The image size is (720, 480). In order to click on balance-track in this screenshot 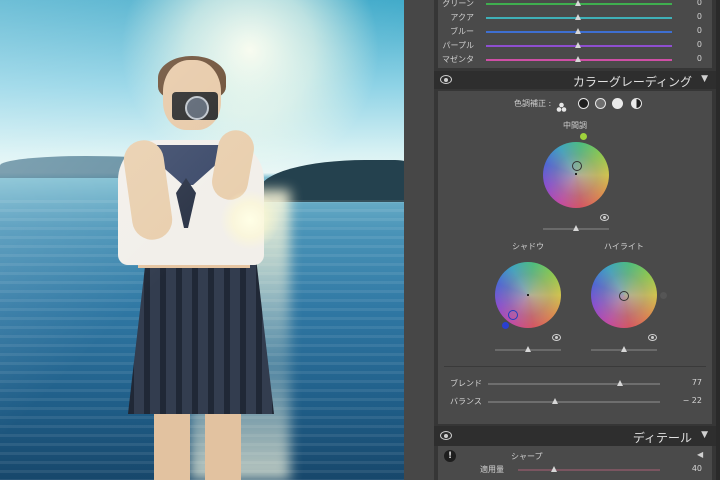, I will do `click(574, 402)`.